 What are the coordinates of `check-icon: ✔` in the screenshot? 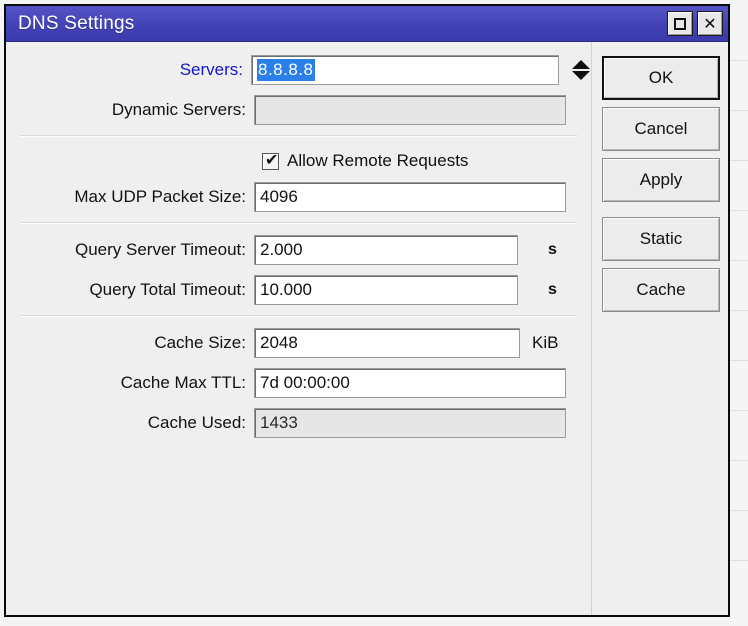 It's located at (272, 159).